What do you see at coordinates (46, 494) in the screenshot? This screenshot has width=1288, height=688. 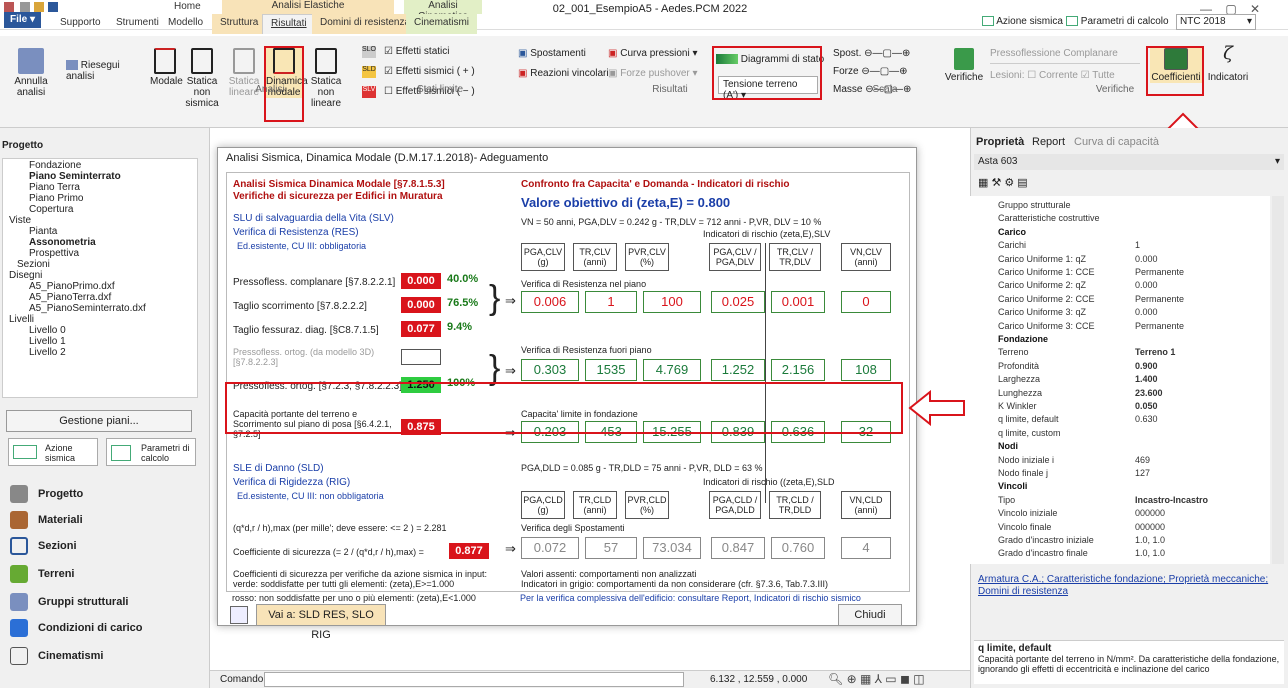 I see `nav-progetto: Progetto` at bounding box center [46, 494].